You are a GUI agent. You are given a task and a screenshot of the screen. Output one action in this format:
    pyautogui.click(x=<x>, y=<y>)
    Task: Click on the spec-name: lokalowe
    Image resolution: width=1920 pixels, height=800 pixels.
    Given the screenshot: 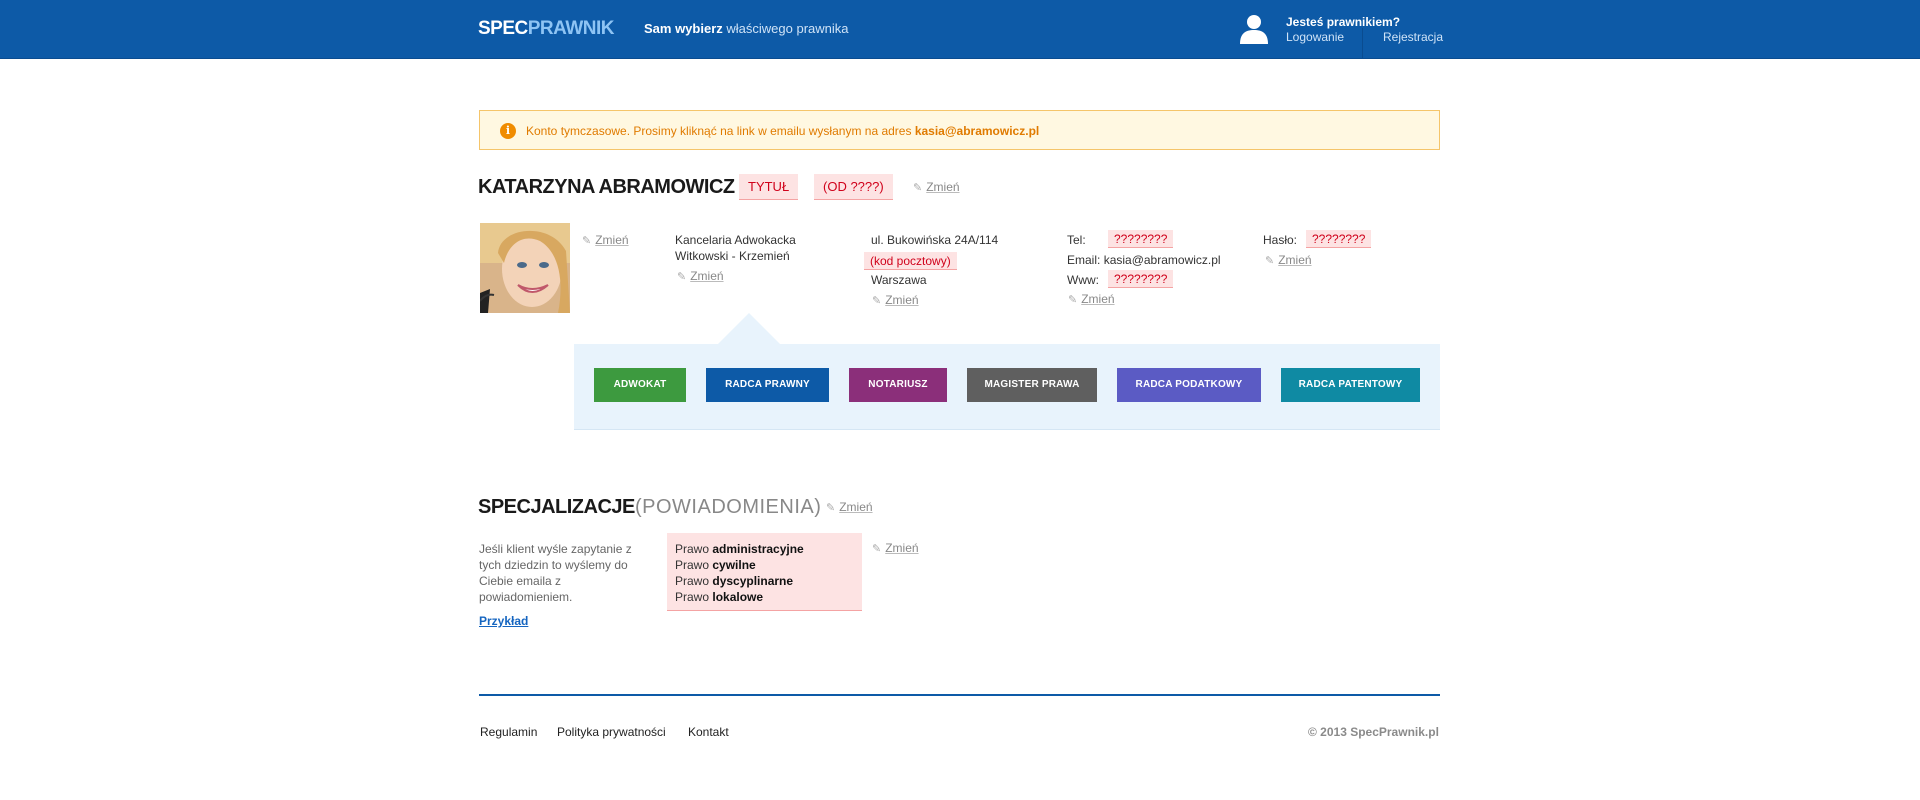 What is the action you would take?
    pyautogui.click(x=738, y=597)
    